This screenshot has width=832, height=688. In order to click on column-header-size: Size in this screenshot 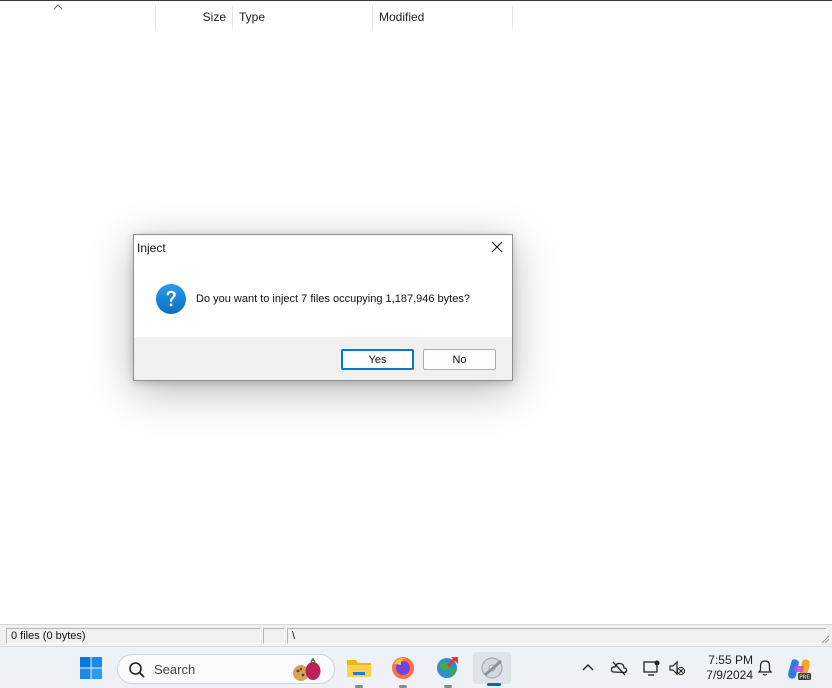, I will do `click(194, 17)`.